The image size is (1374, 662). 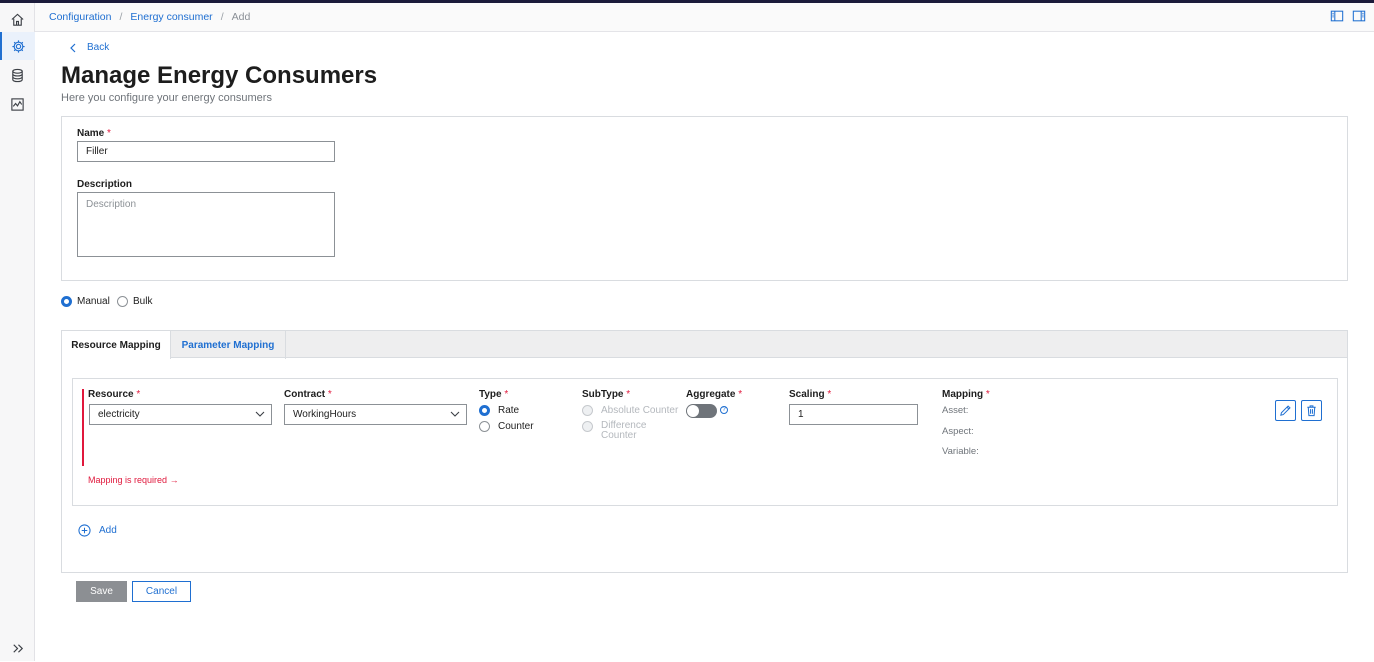 I want to click on header-actions, so click(x=1348, y=16).